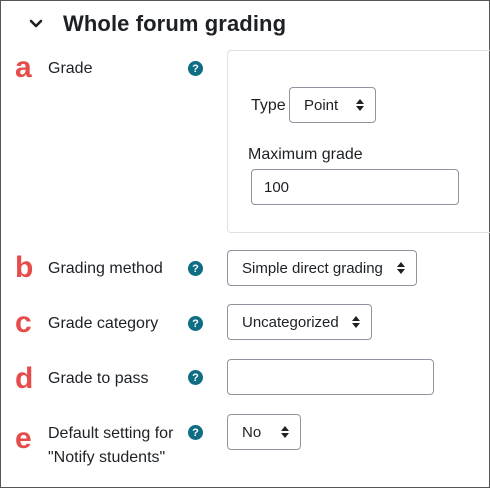 The height and width of the screenshot is (488, 490). I want to click on badge-b: b, so click(24, 267).